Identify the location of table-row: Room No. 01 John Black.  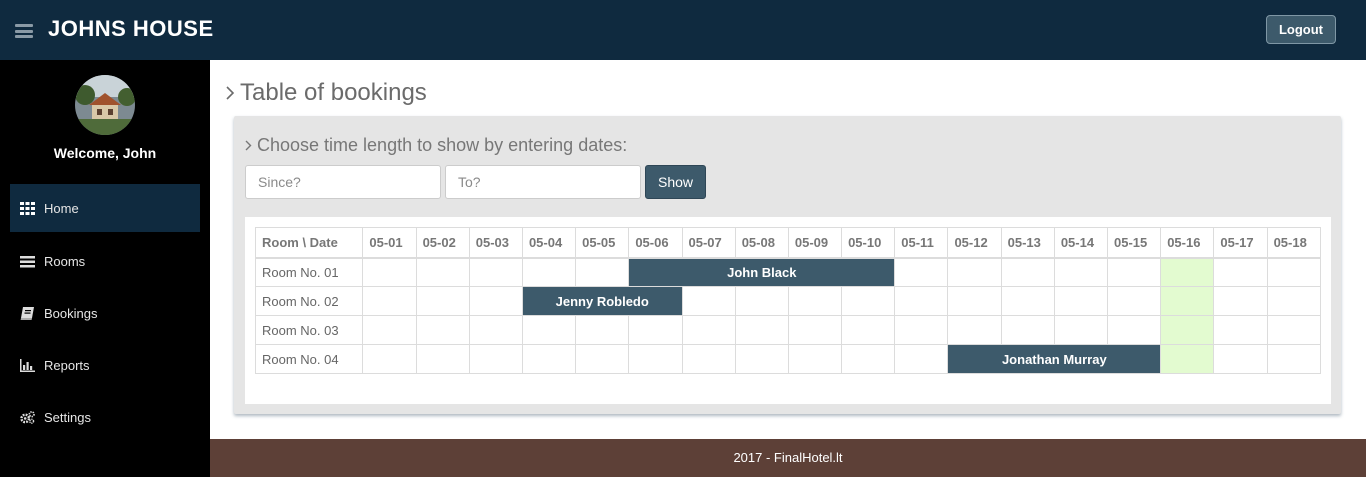
(788, 272).